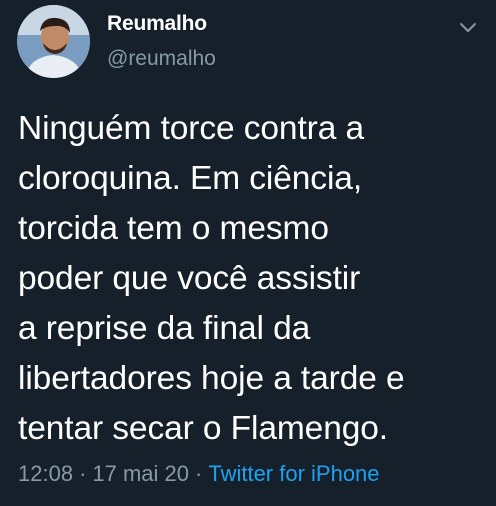  What do you see at coordinates (140, 473) in the screenshot?
I see `tweet-date: 17 mai 20` at bounding box center [140, 473].